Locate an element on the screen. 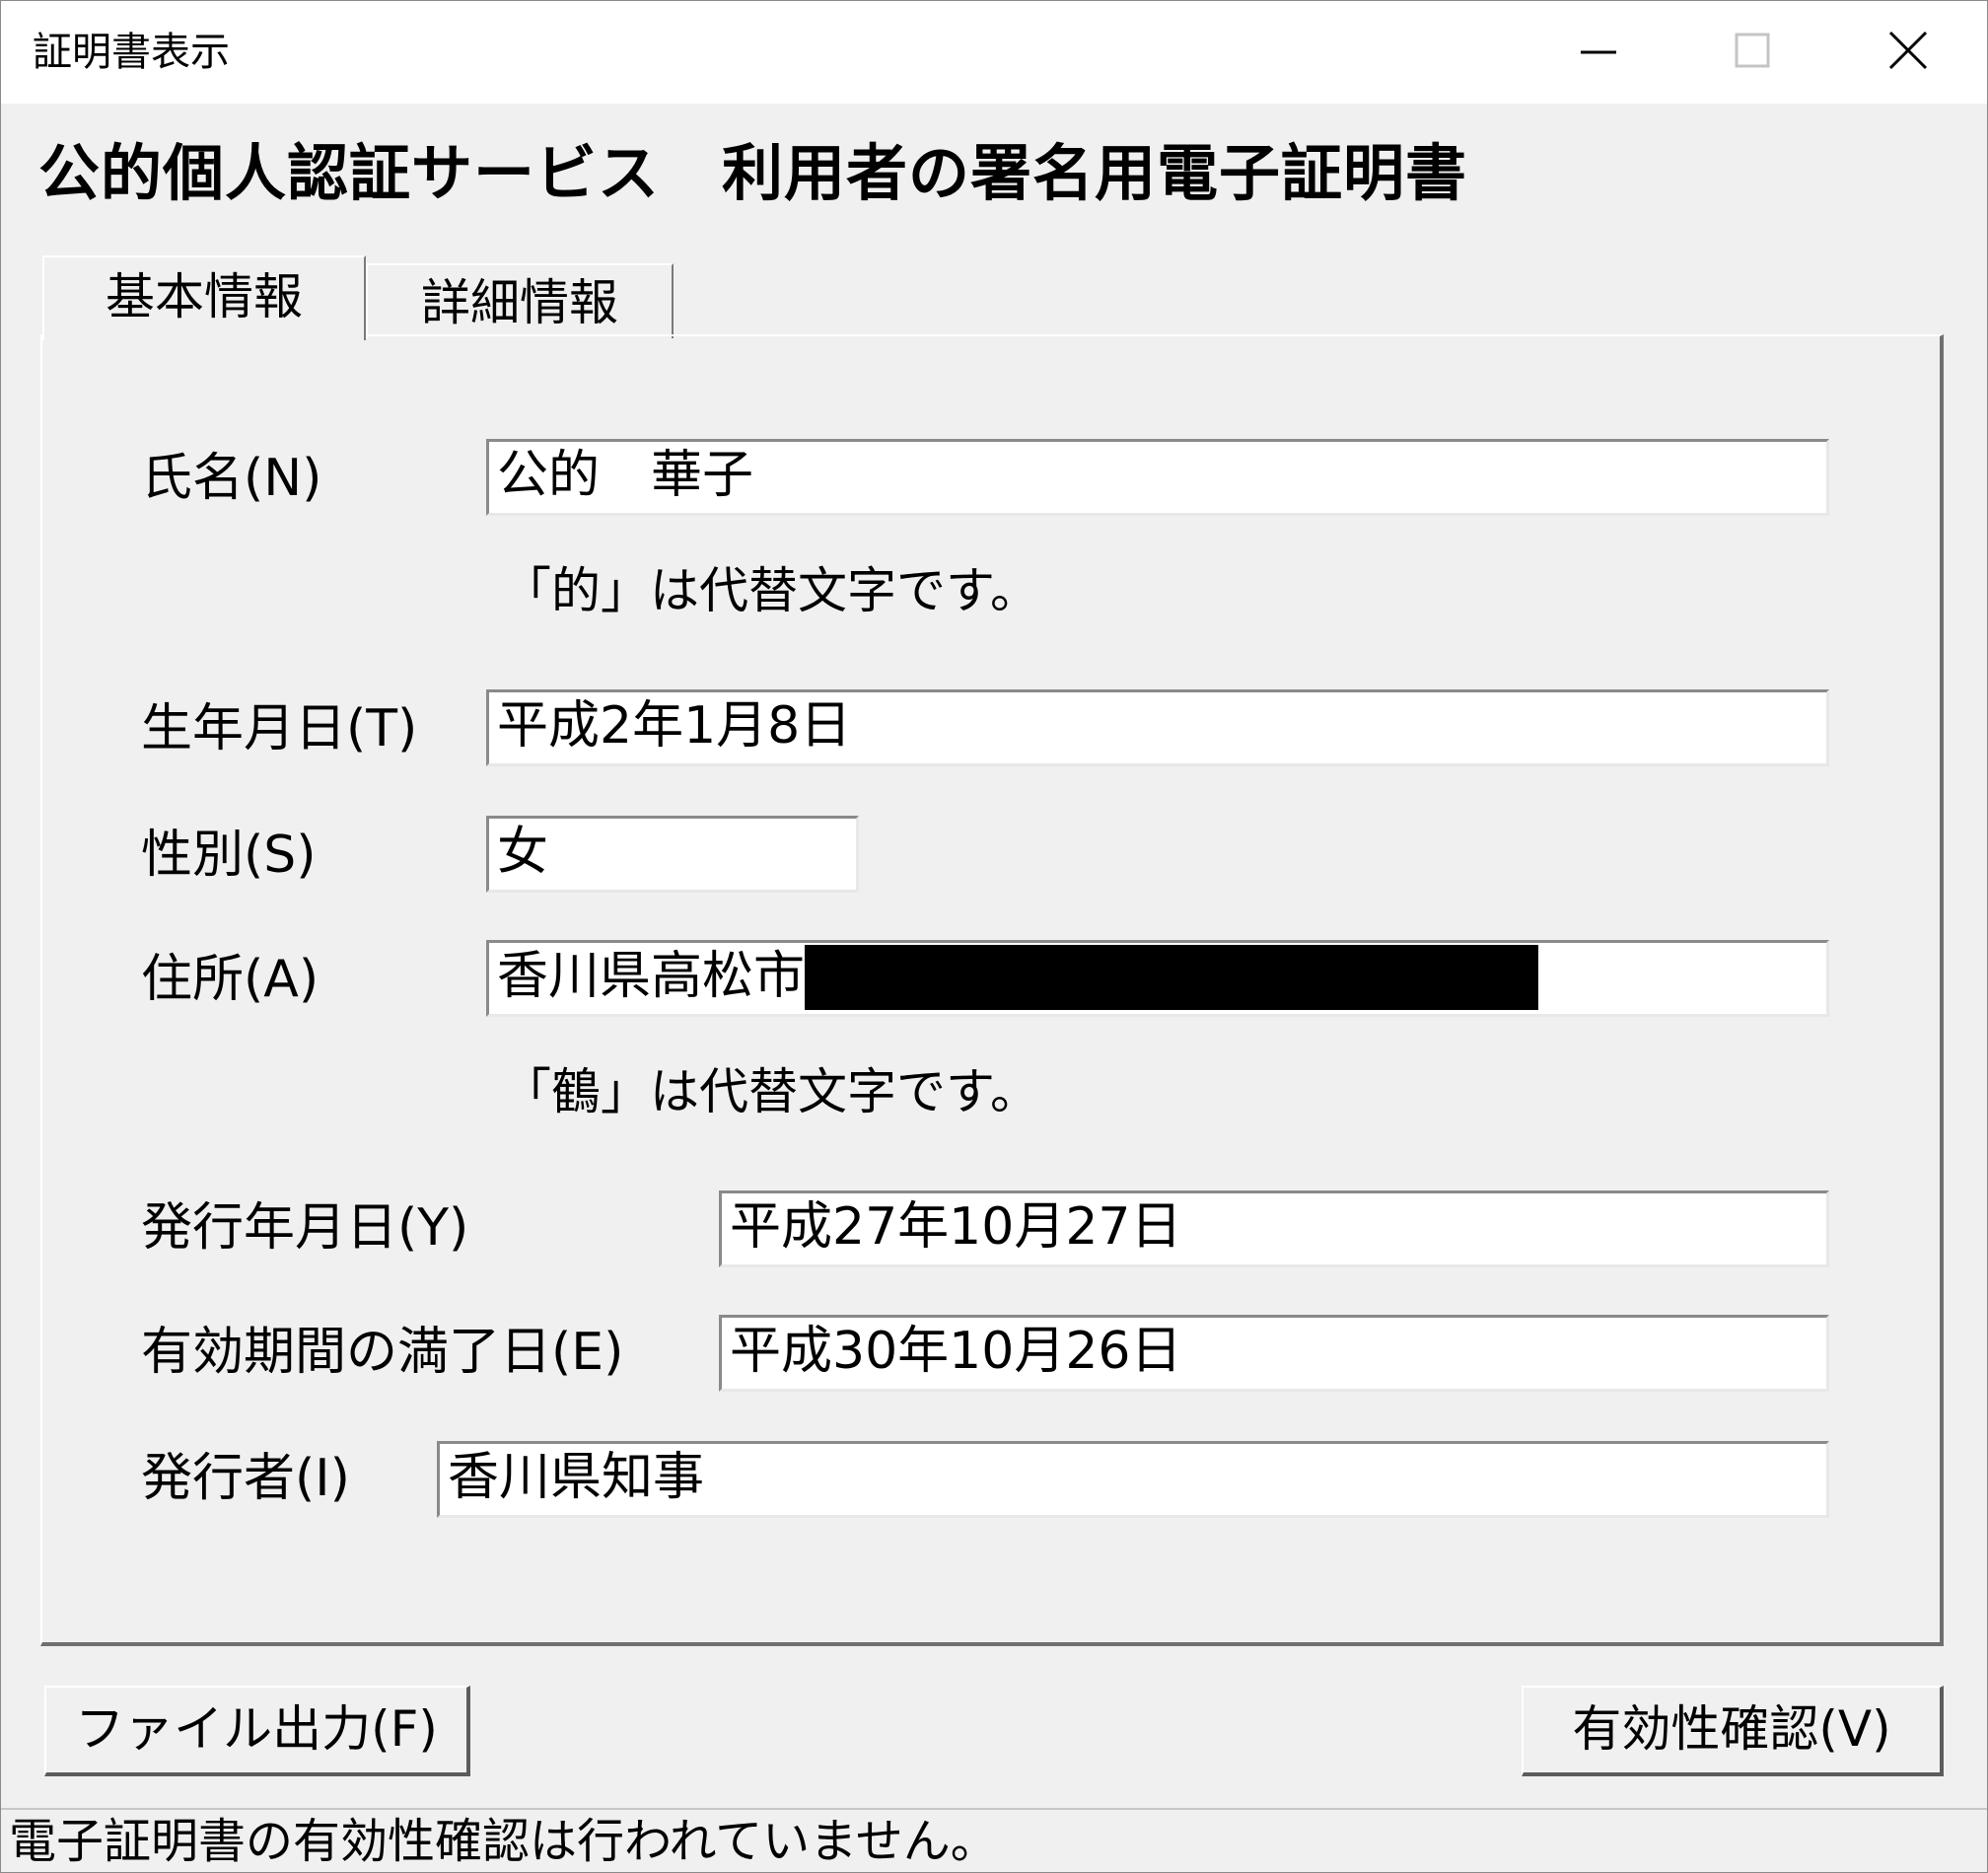 This screenshot has width=1988, height=1873. issue-date-field: 平成27年10月27日 is located at coordinates (1274, 1228).